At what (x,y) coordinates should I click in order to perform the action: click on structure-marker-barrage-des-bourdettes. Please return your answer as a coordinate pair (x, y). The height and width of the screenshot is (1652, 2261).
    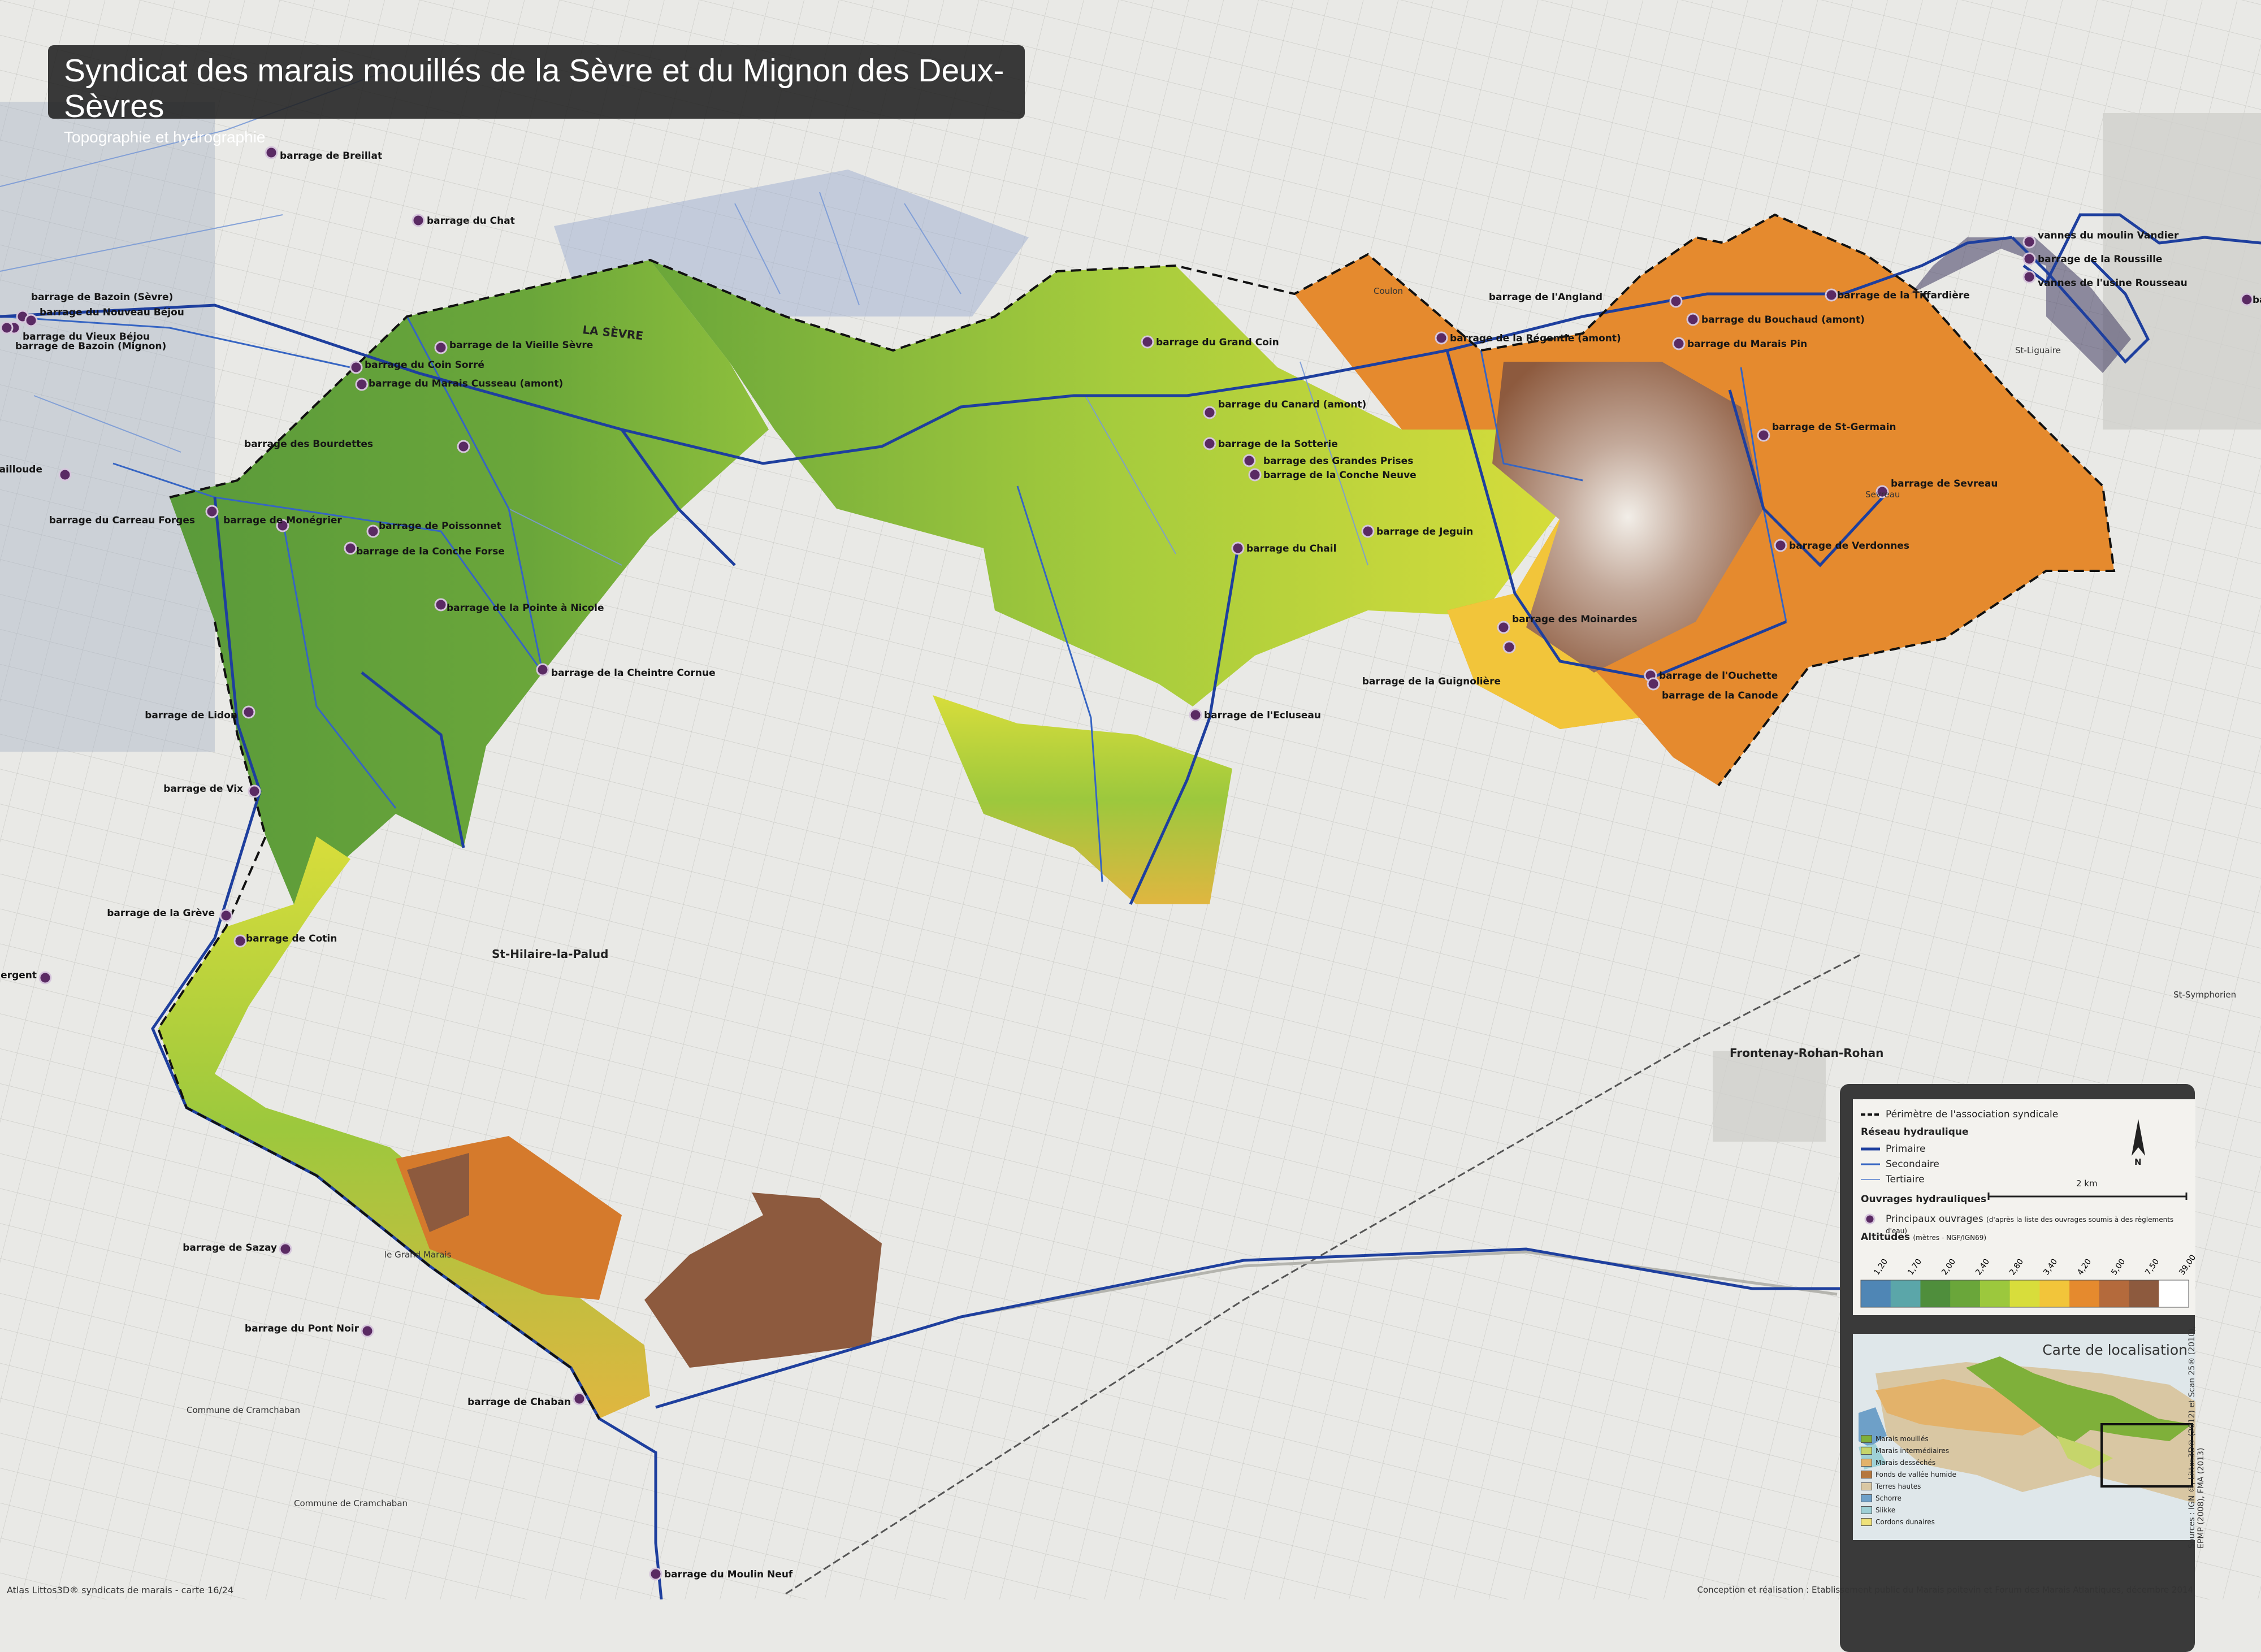
    Looking at the image, I should click on (464, 446).